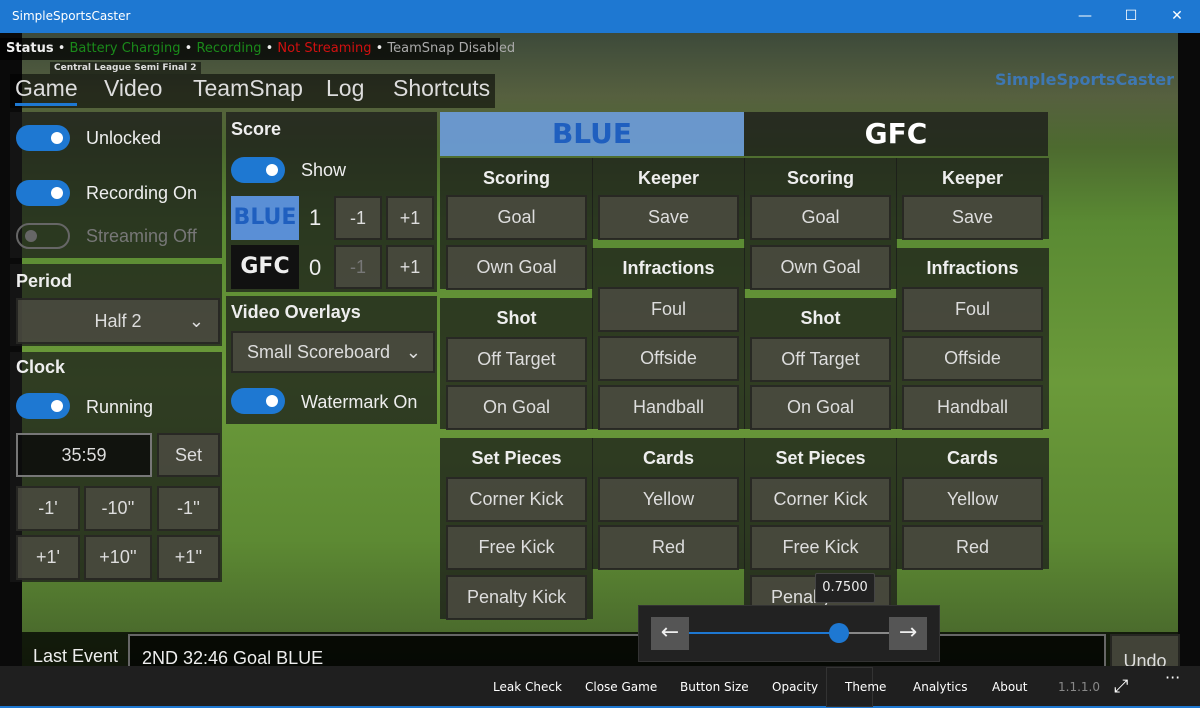  Describe the element at coordinates (324, 48) in the screenshot. I see `status-streaming: Not Streaming` at that location.